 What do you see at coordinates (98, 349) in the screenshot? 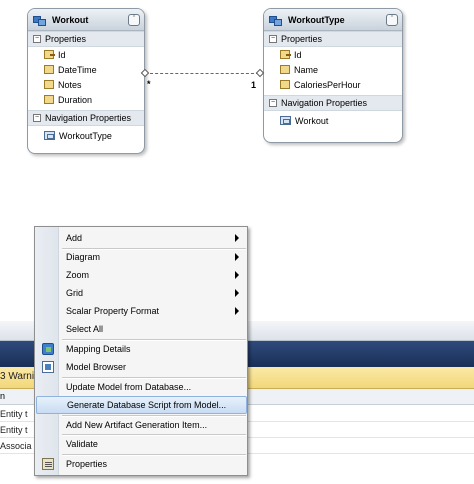
I see `menu-item-label: Mapping Details` at bounding box center [98, 349].